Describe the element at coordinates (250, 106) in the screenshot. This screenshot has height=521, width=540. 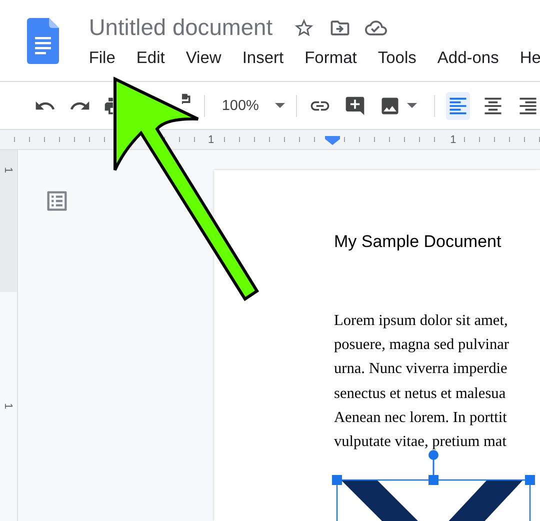
I see `zoom-select: 100%` at that location.